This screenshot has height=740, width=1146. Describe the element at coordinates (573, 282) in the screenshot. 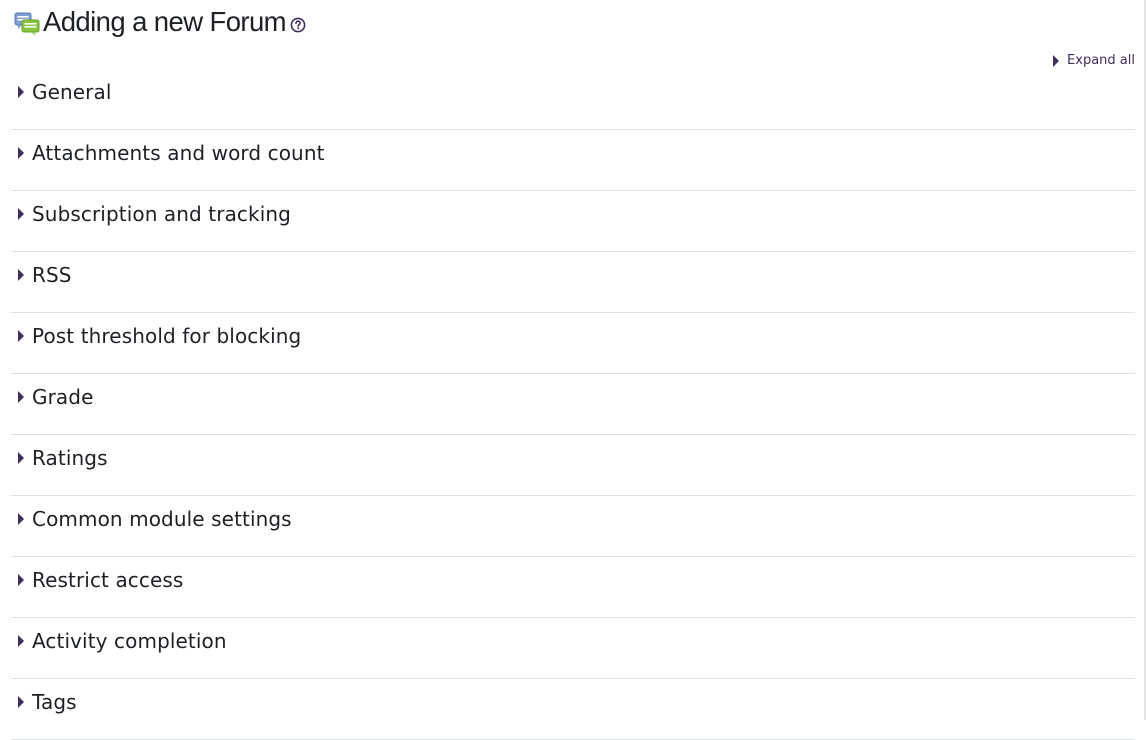

I see `section-rss: RSS` at that location.